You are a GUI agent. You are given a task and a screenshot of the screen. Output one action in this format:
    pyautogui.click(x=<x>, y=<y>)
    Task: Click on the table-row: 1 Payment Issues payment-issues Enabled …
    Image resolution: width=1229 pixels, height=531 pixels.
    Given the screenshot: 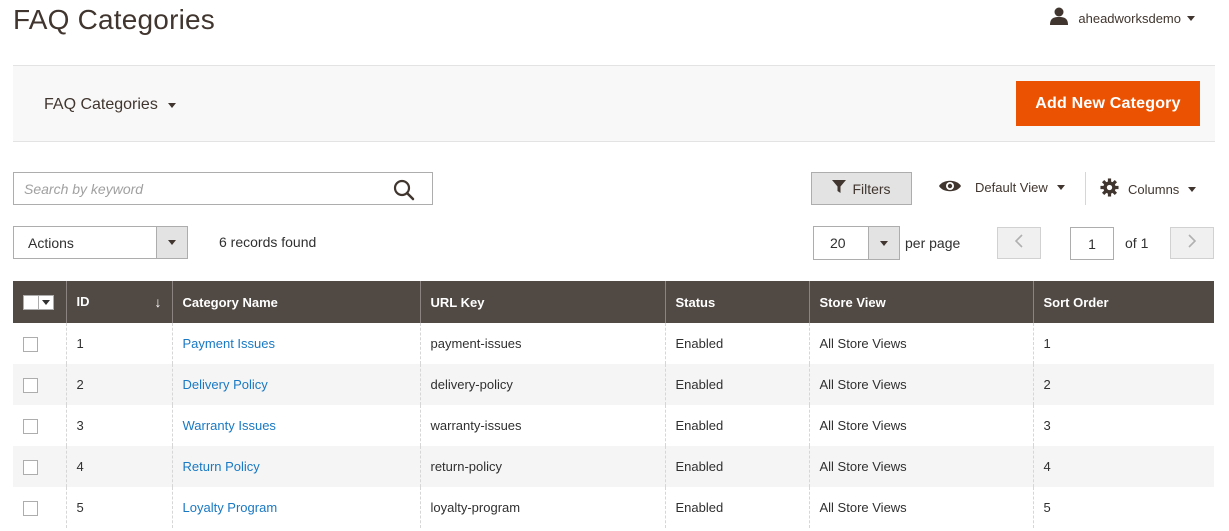 What is the action you would take?
    pyautogui.click(x=613, y=343)
    